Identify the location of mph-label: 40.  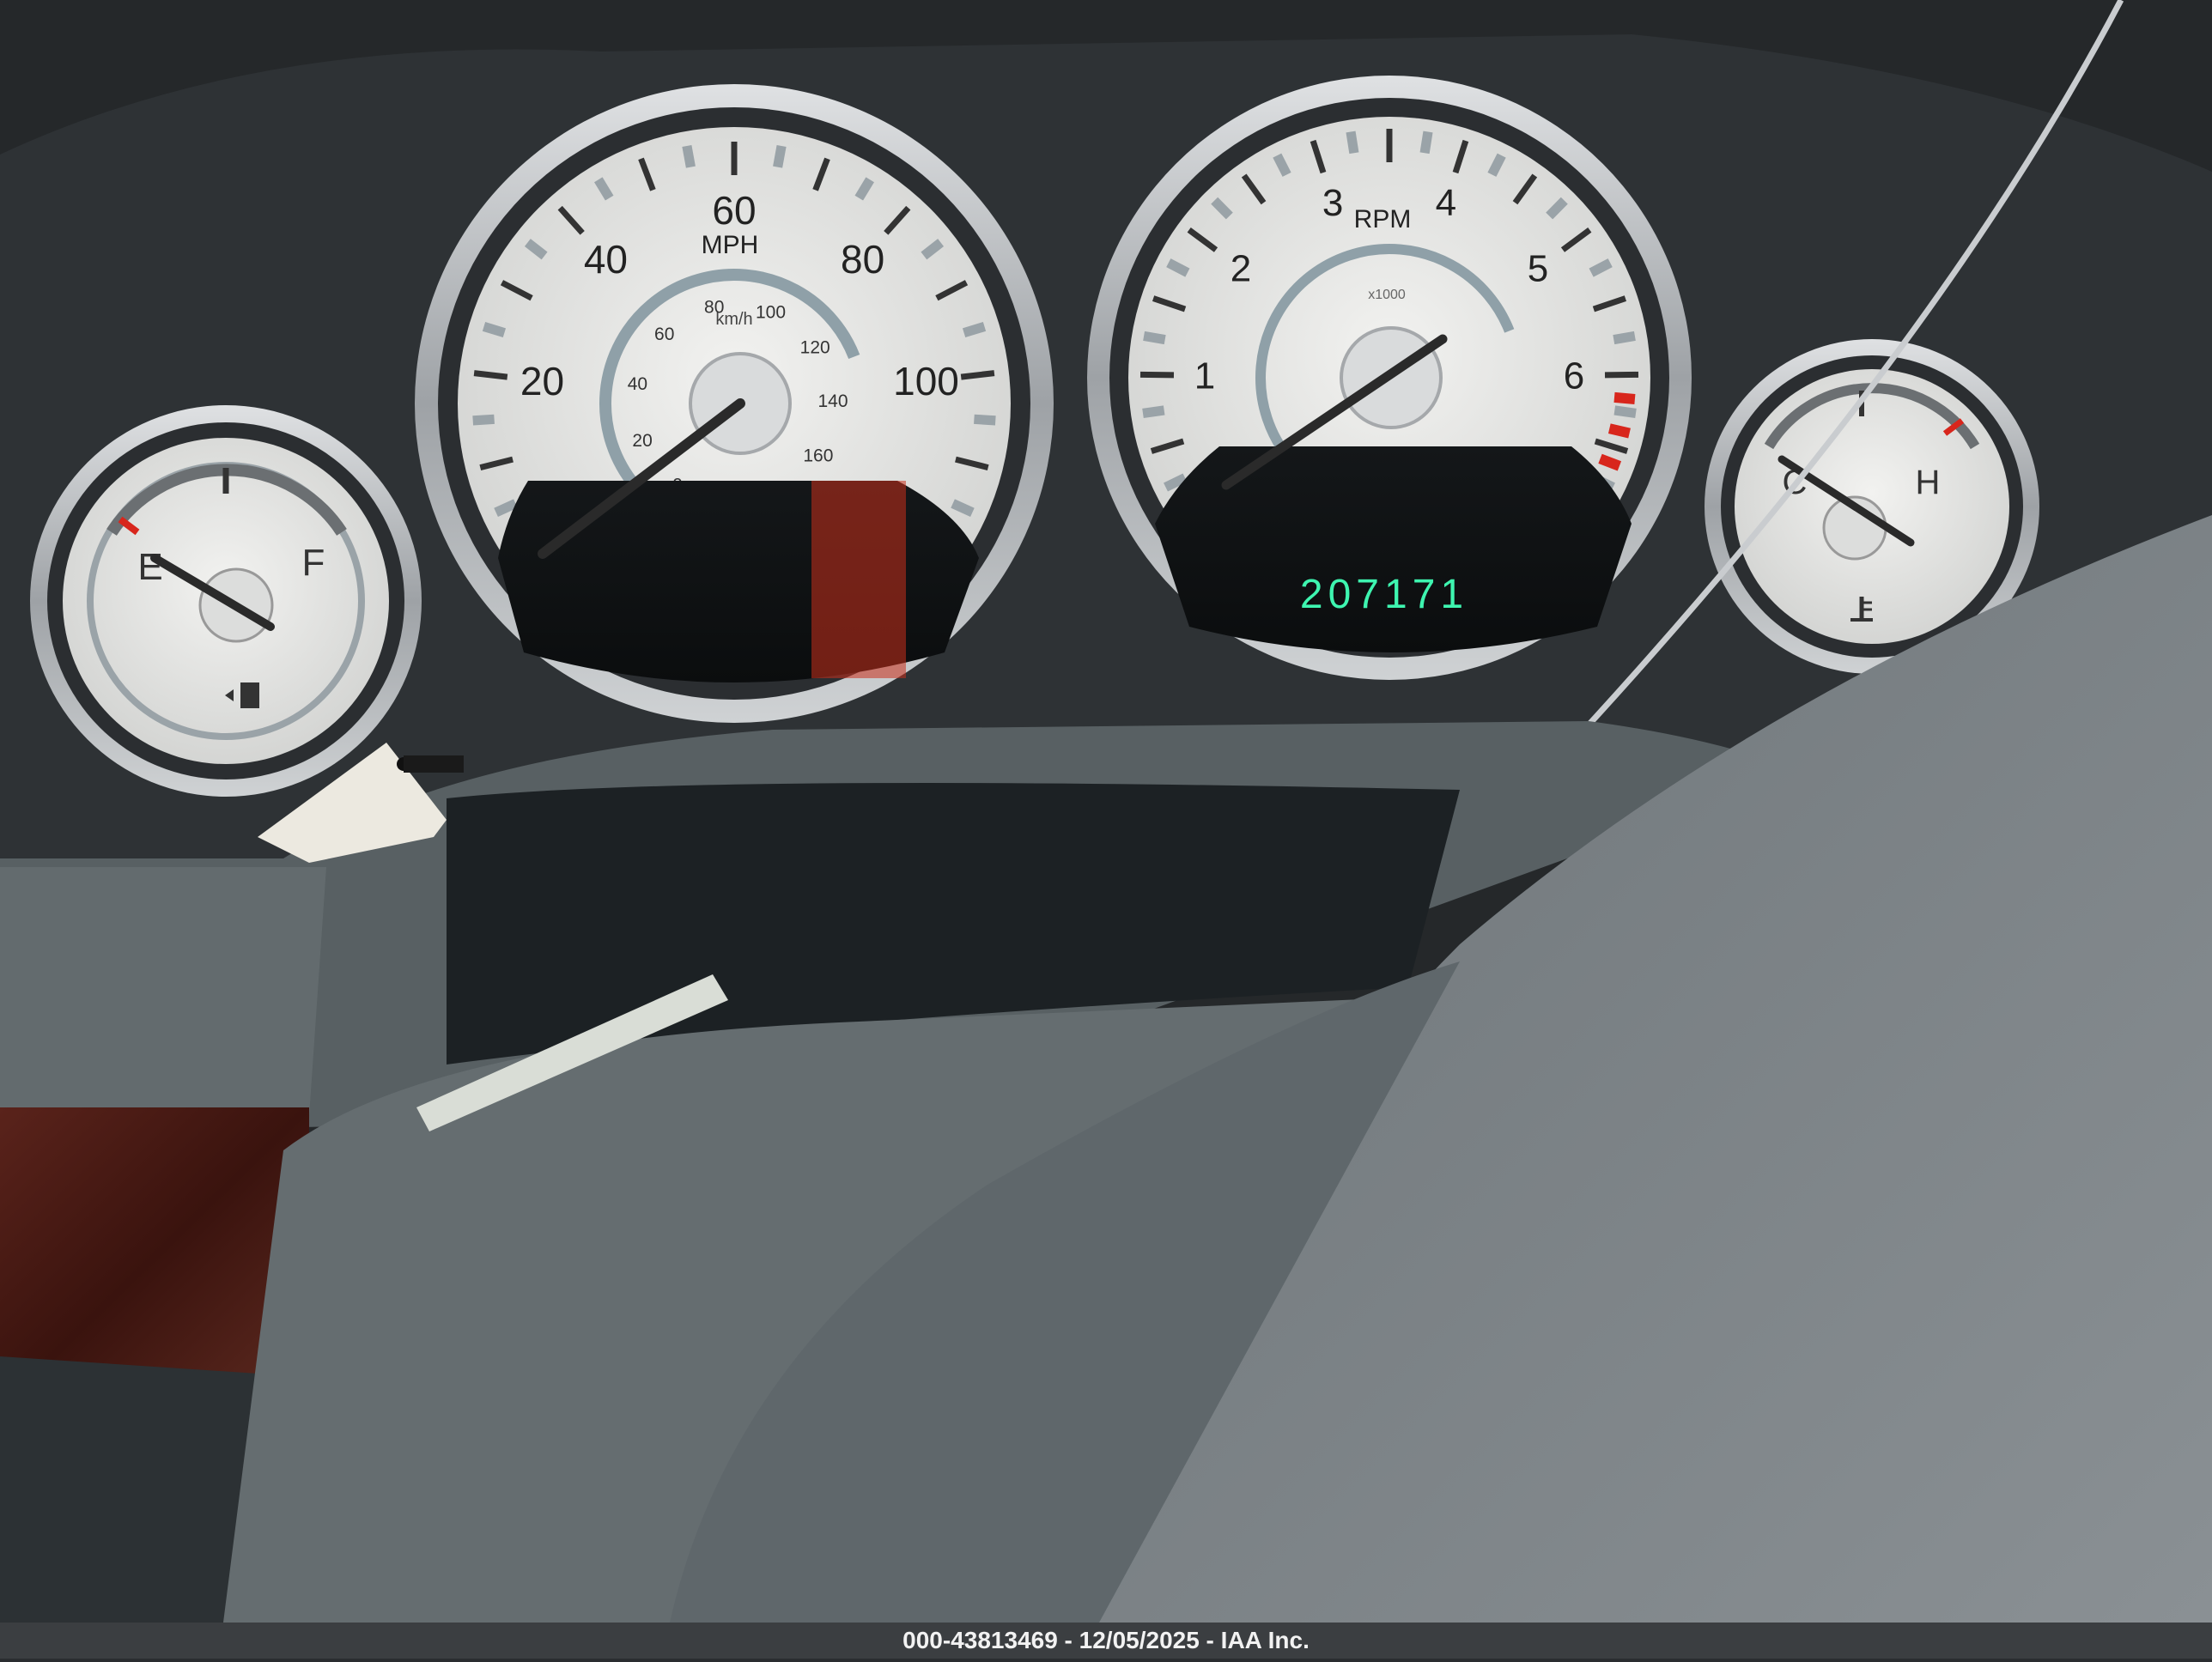
(606, 260).